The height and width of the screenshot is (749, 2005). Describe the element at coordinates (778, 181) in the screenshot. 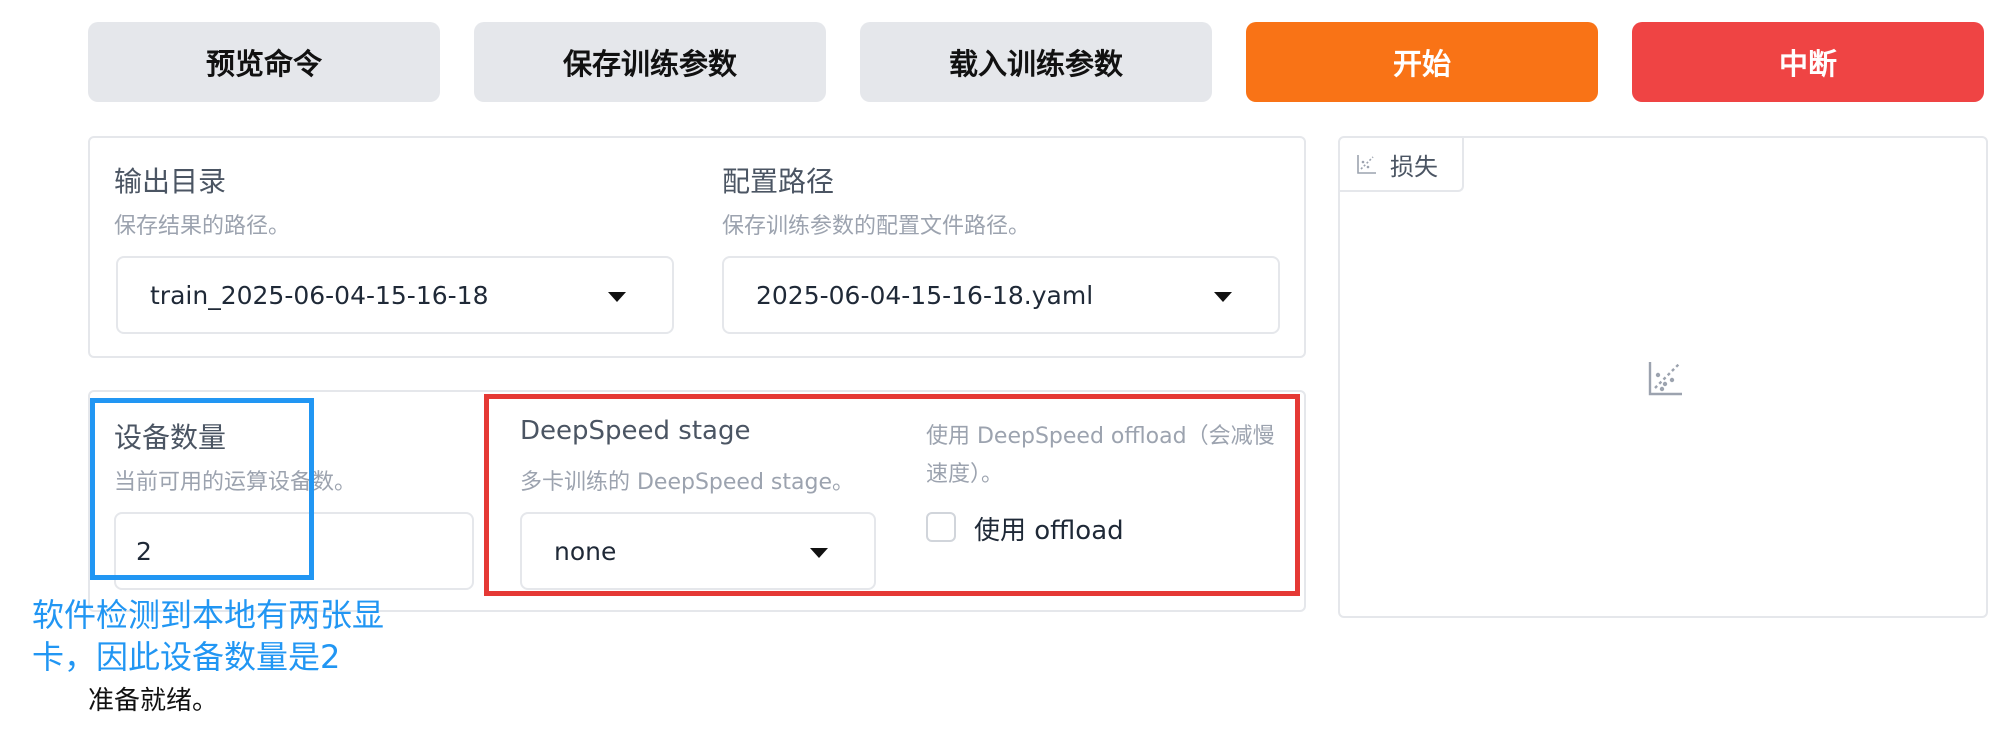

I see `config-path-label: 配置路径` at that location.